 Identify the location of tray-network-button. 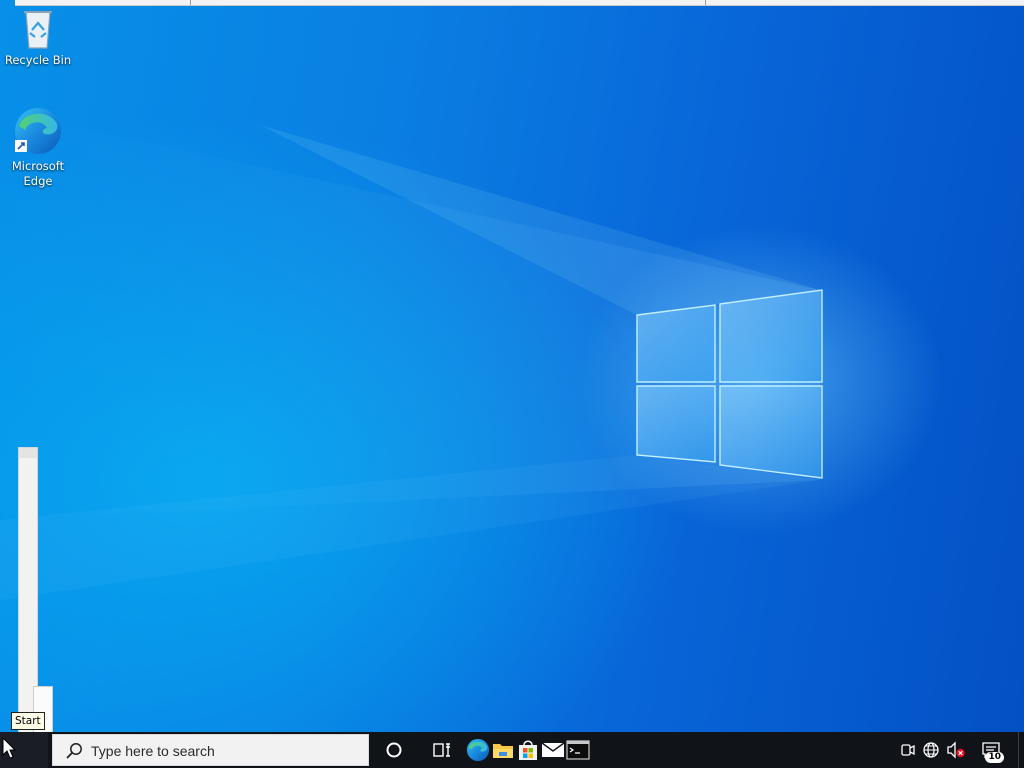
(931, 750).